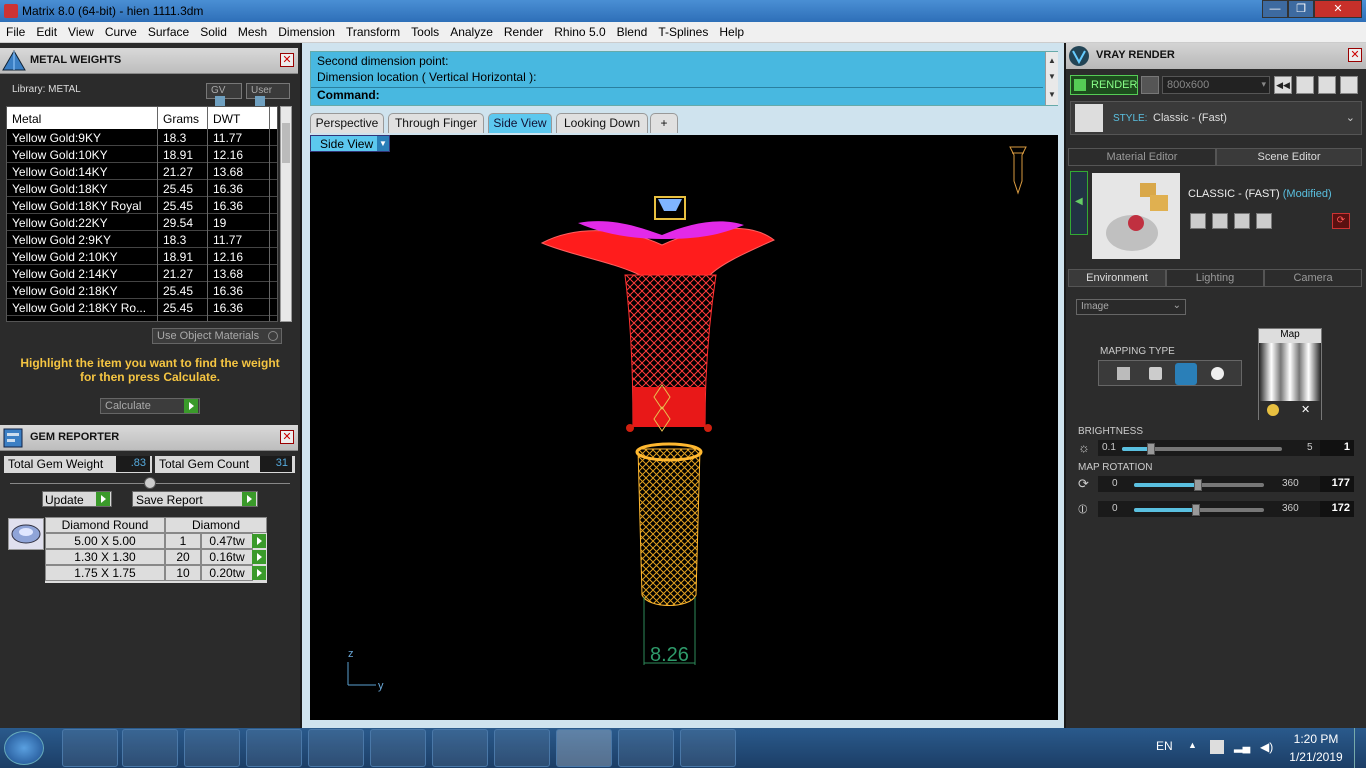 Image resolution: width=1366 pixels, height=768 pixels. Describe the element at coordinates (142, 273) in the screenshot. I see `table-row: Yellow Gold 2:14KY 21.27 13.68` at that location.